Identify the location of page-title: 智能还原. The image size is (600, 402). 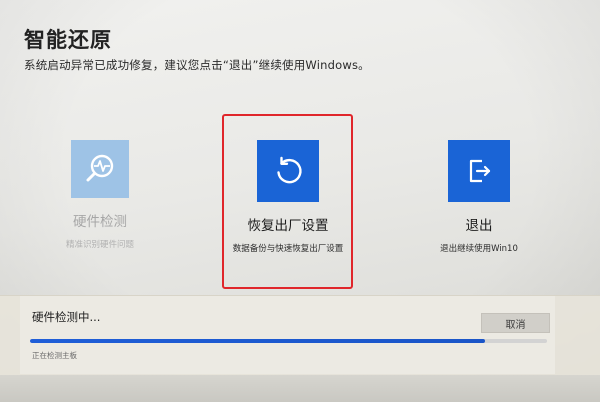
(68, 40).